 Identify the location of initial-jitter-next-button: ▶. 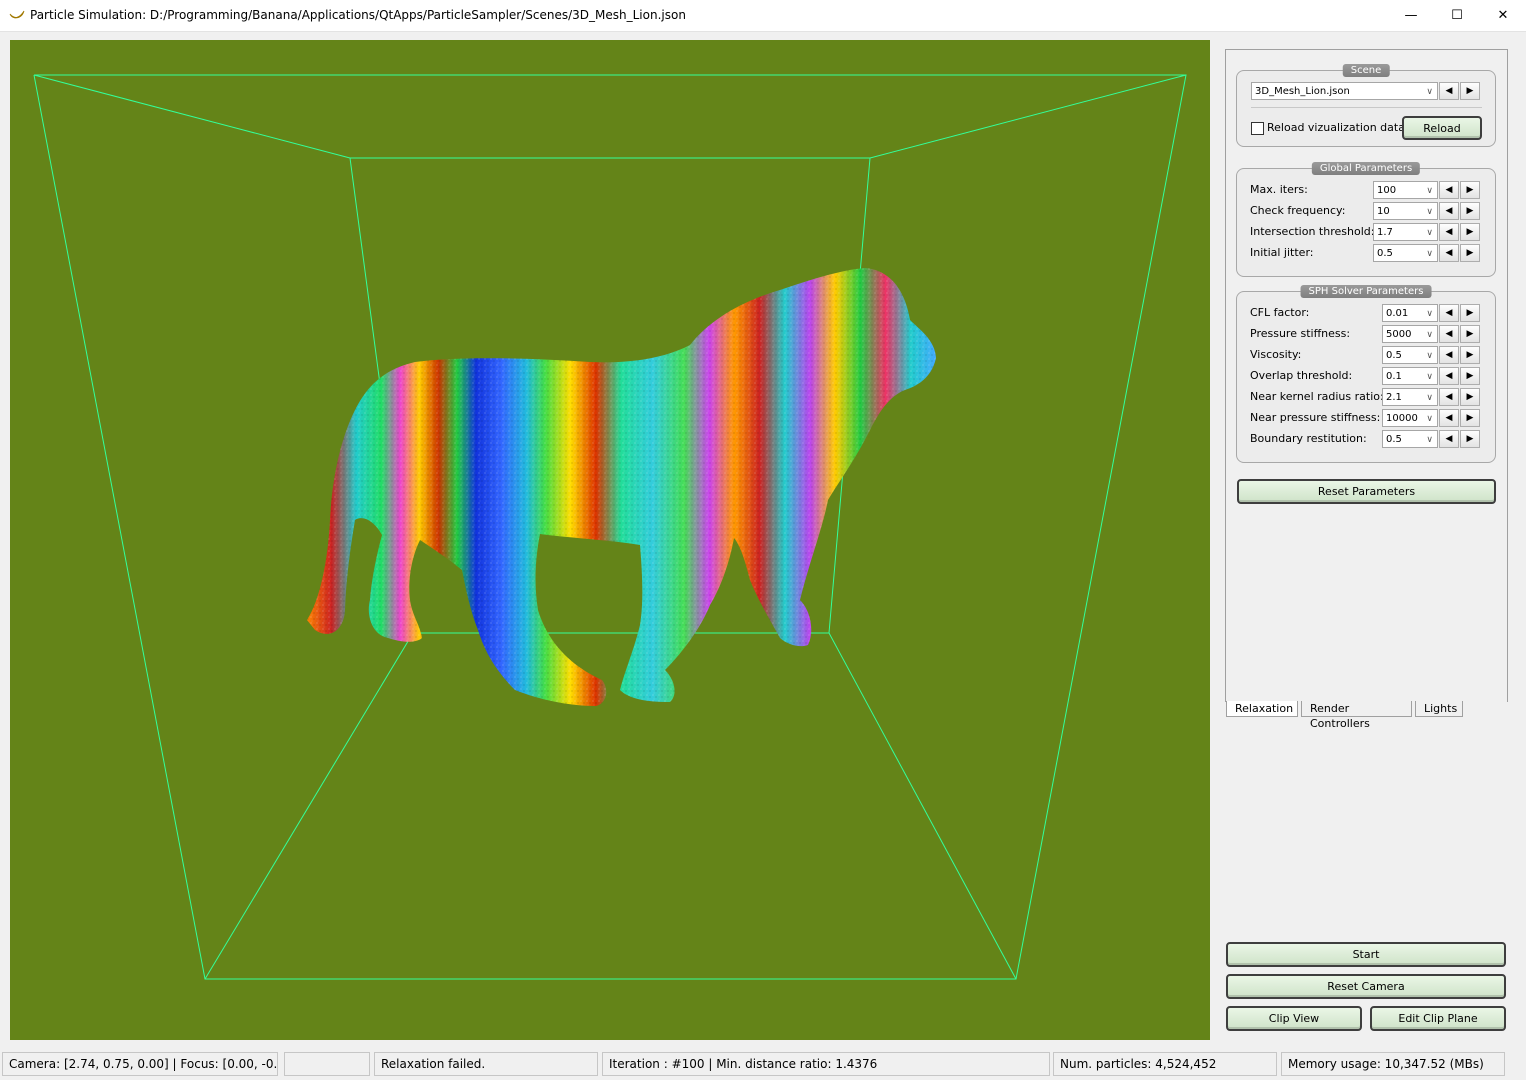
(1470, 253).